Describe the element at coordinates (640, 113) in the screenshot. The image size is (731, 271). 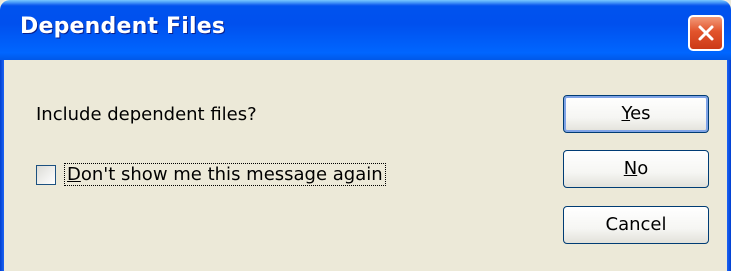
I see `yes-label-rest: es` at that location.